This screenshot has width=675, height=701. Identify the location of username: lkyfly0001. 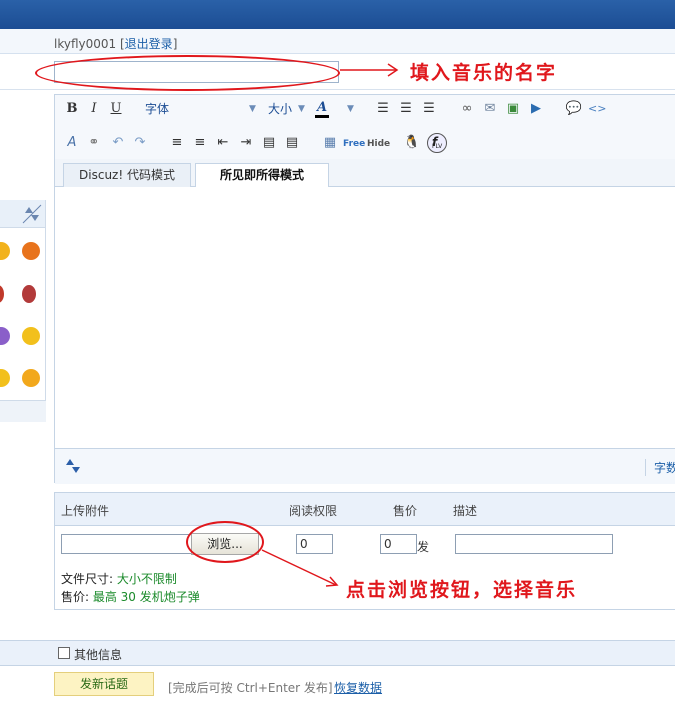
(85, 44).